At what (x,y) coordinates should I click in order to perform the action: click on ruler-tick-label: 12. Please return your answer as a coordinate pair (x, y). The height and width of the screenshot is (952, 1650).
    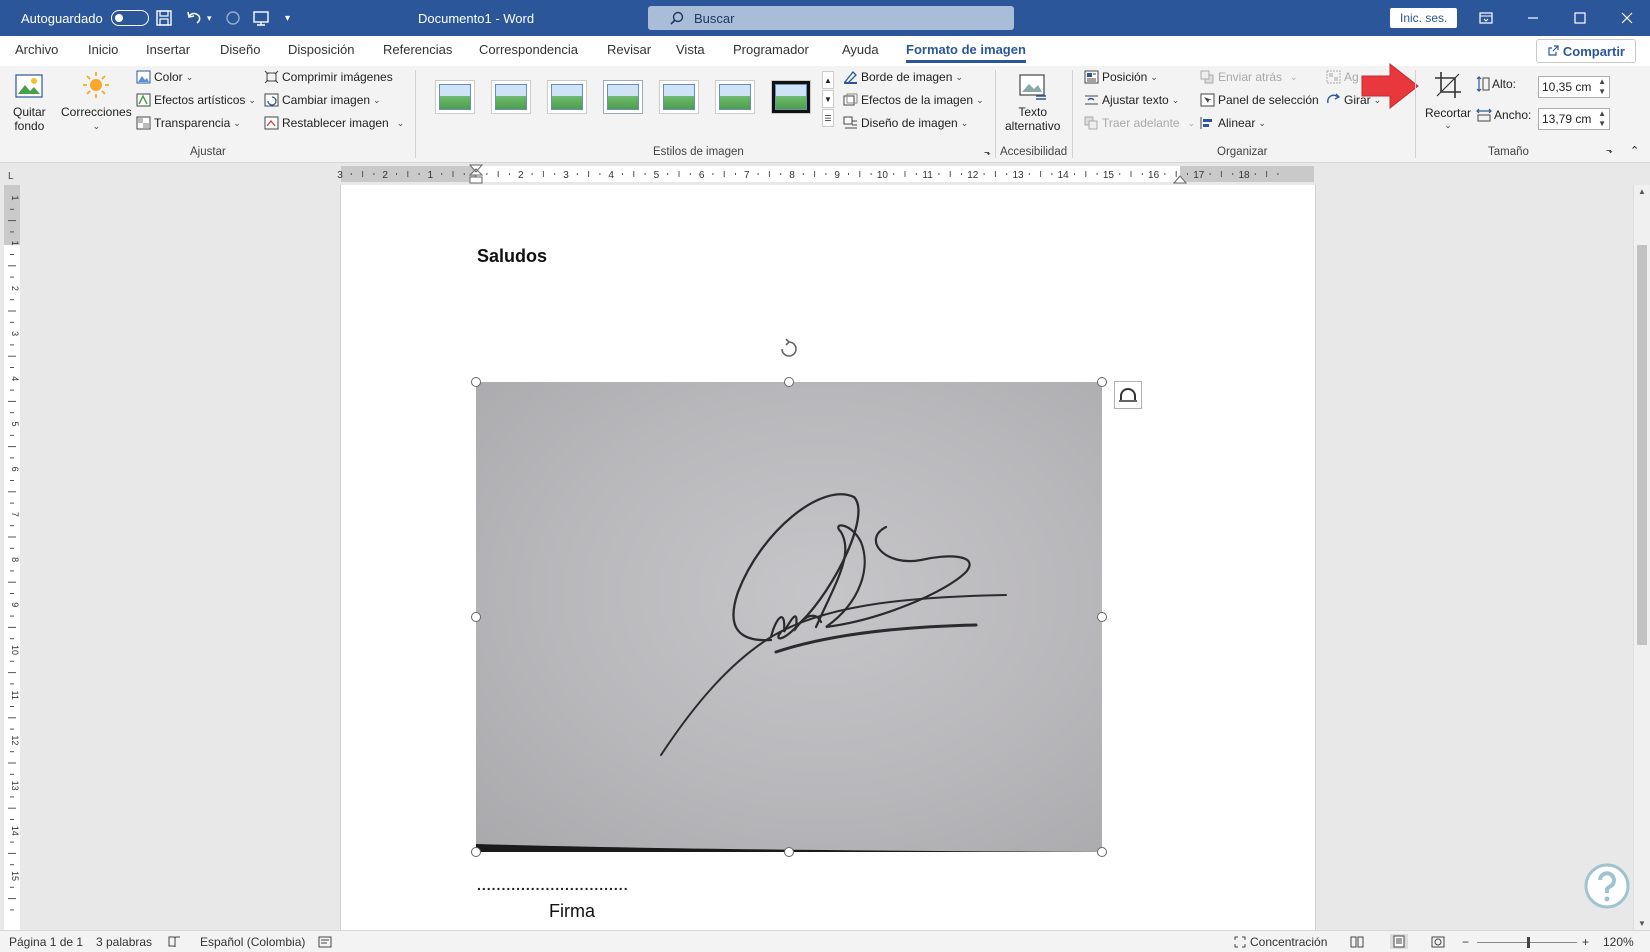
    Looking at the image, I should click on (973, 175).